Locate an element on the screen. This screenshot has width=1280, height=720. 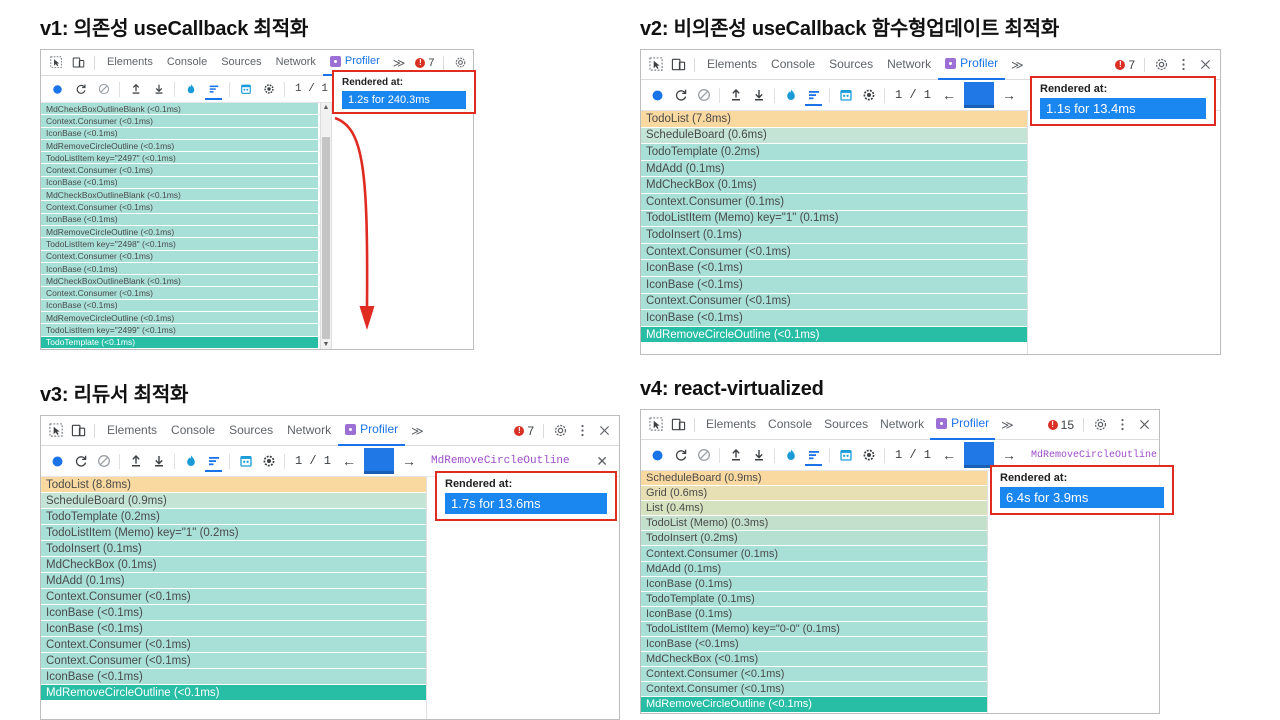
commit-bar is located at coordinates (379, 461).